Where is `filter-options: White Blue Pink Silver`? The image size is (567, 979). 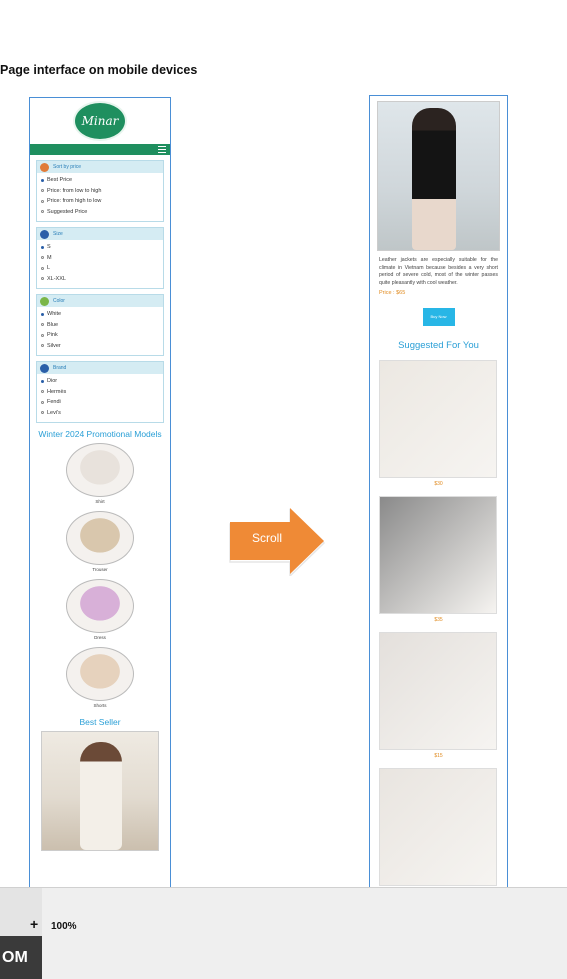 filter-options: White Blue Pink Silver is located at coordinates (100, 331).